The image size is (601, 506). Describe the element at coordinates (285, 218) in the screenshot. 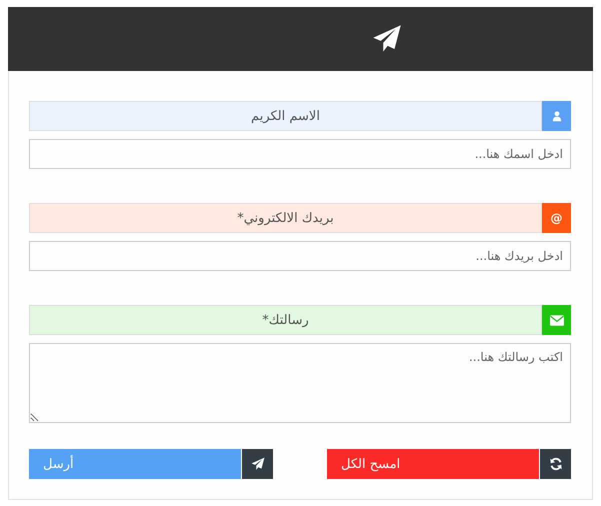

I see `field-label: بريدك الالكتروني*` at that location.